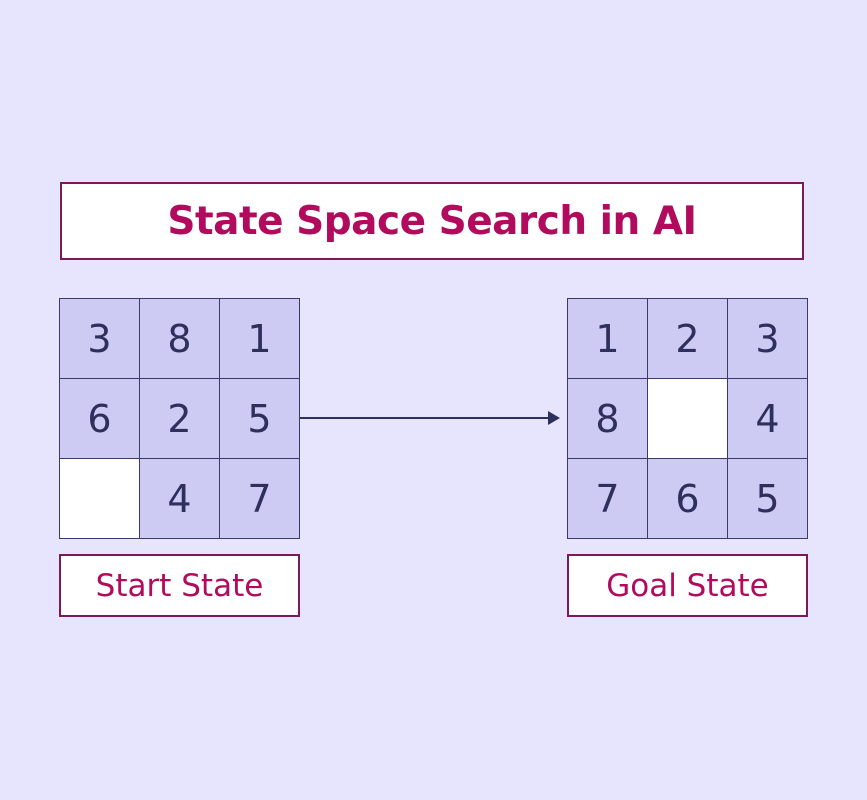  Describe the element at coordinates (432, 221) in the screenshot. I see `diagram-title: State Space Search in AI` at that location.